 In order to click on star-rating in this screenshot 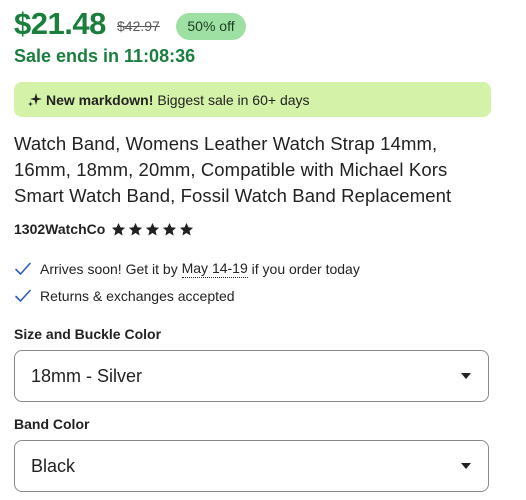, I will do `click(153, 229)`.